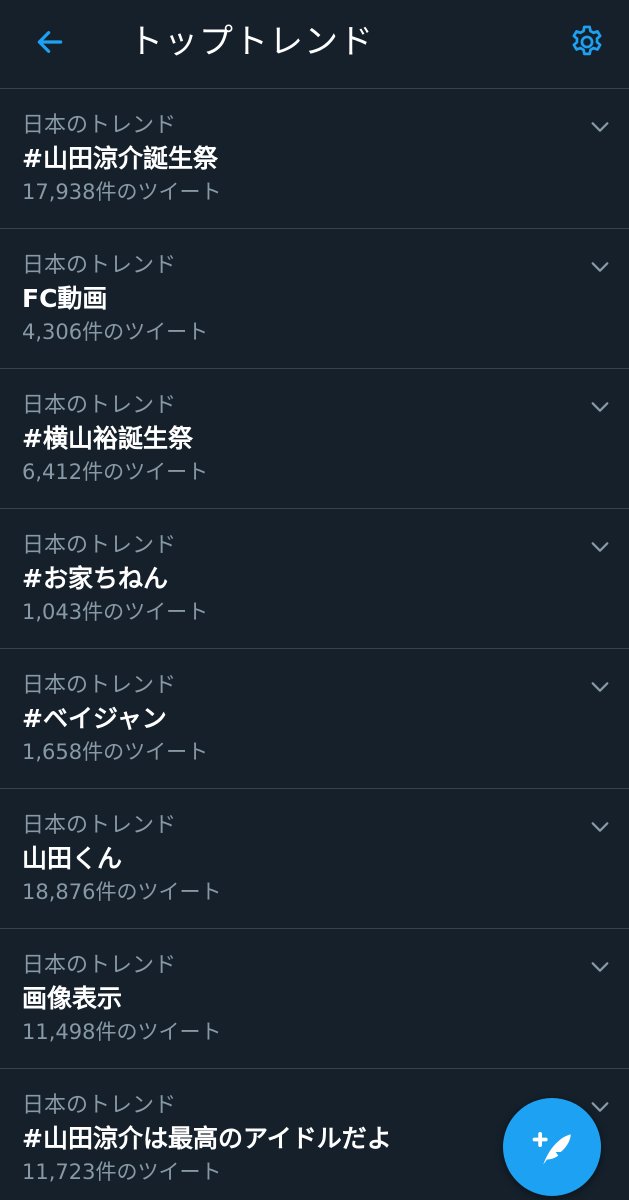  I want to click on trend-item: 日本のトレンド FC動画 4,306件のツイート, so click(314, 299).